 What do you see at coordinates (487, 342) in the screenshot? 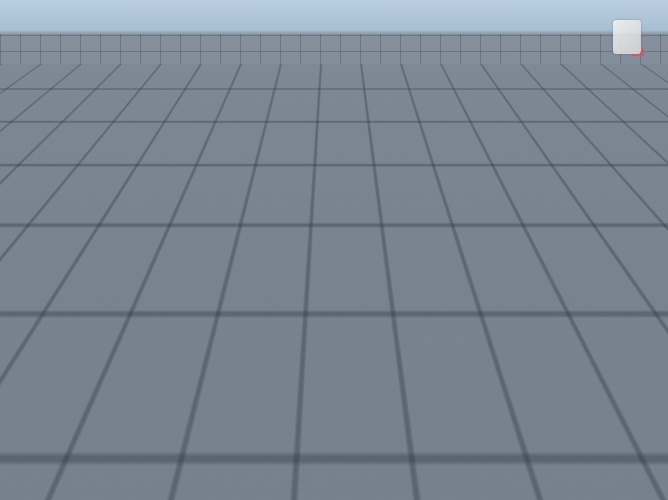
I see `team-item-label: SYNTH ACTORS` at bounding box center [487, 342].